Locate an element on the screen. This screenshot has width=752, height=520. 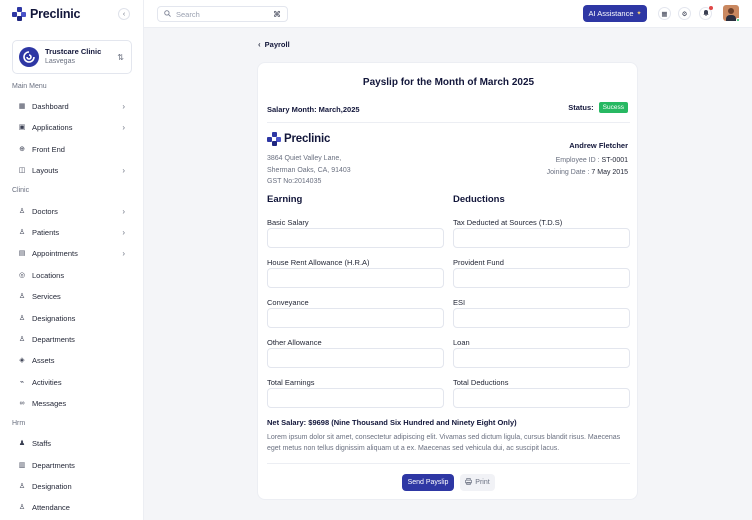
layout-icon: ◫ is located at coordinates (22, 170).